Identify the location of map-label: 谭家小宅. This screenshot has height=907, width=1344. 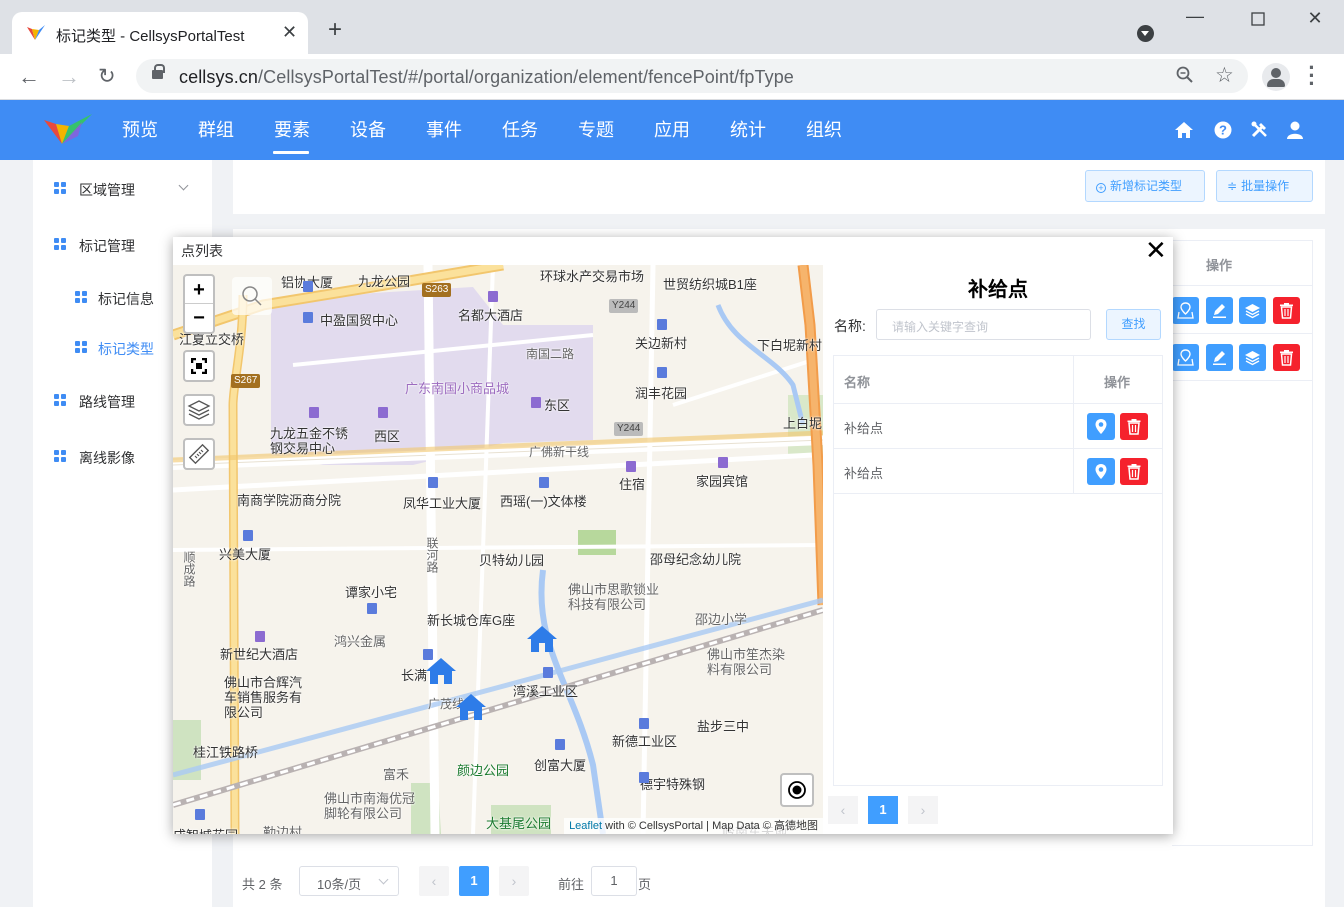
(371, 592).